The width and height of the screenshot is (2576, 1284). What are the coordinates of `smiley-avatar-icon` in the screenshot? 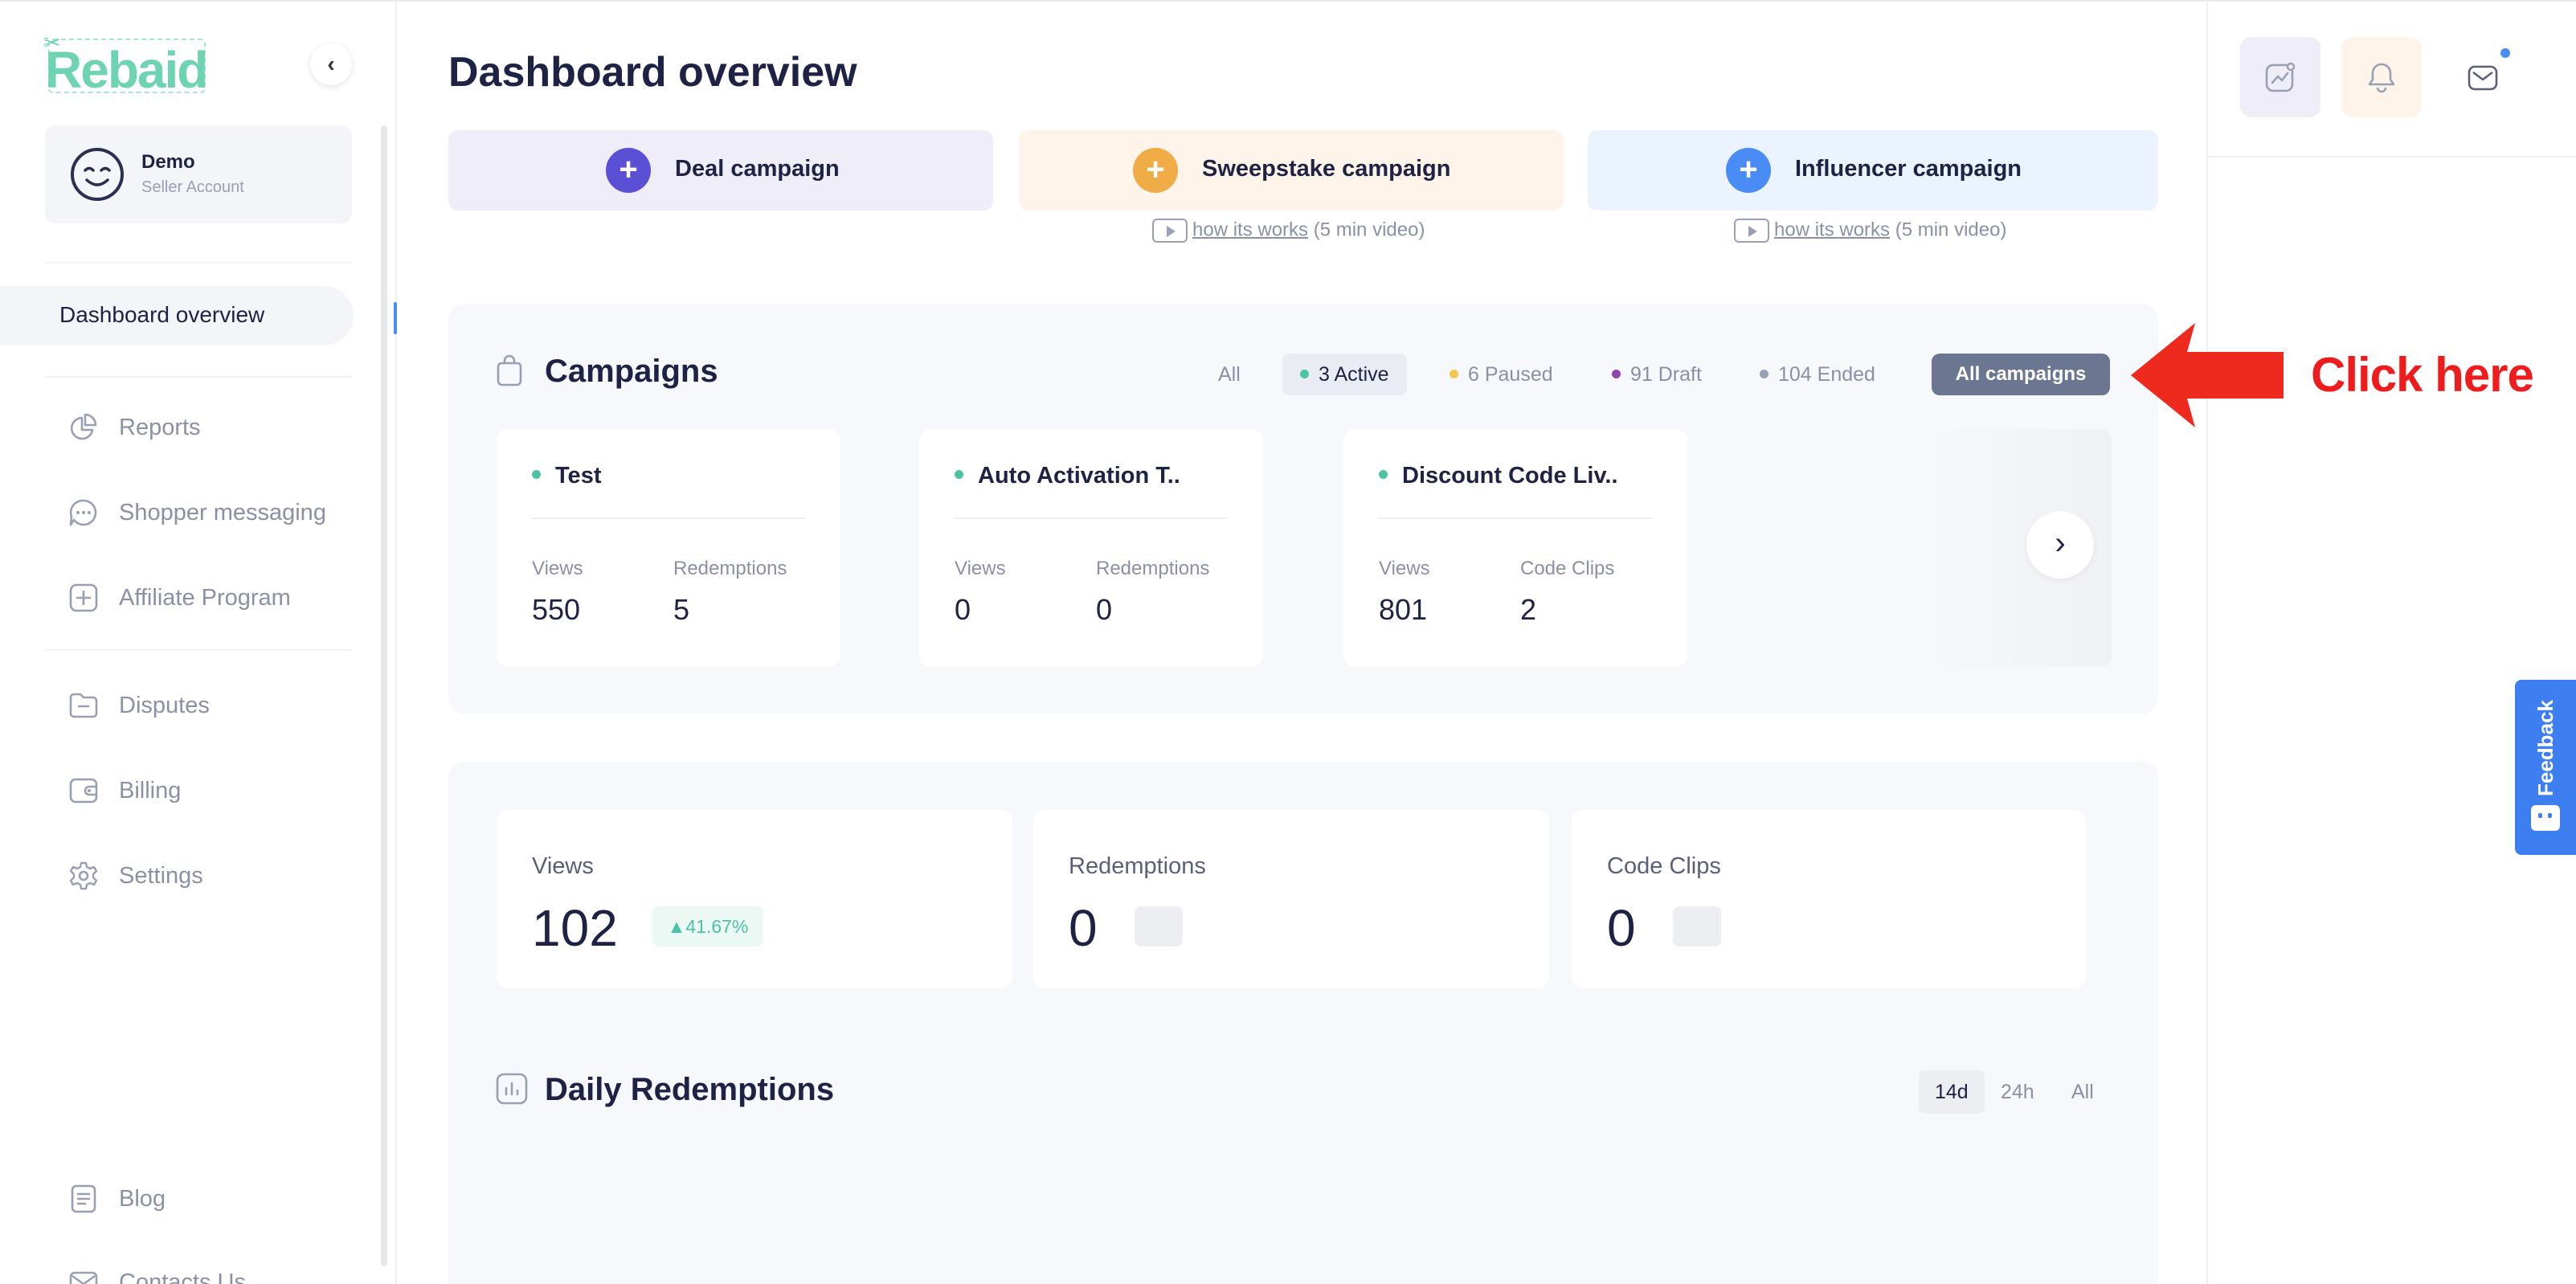 It's located at (98, 174).